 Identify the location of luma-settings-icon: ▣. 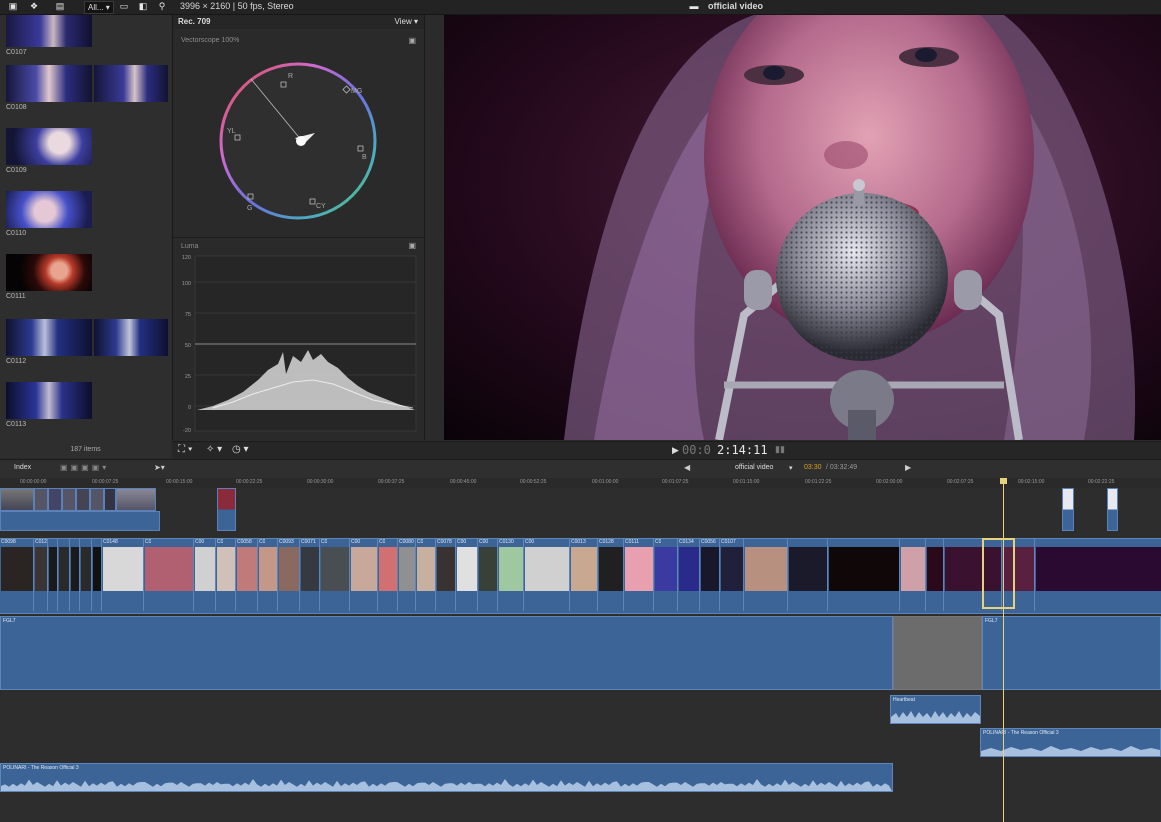
(412, 245).